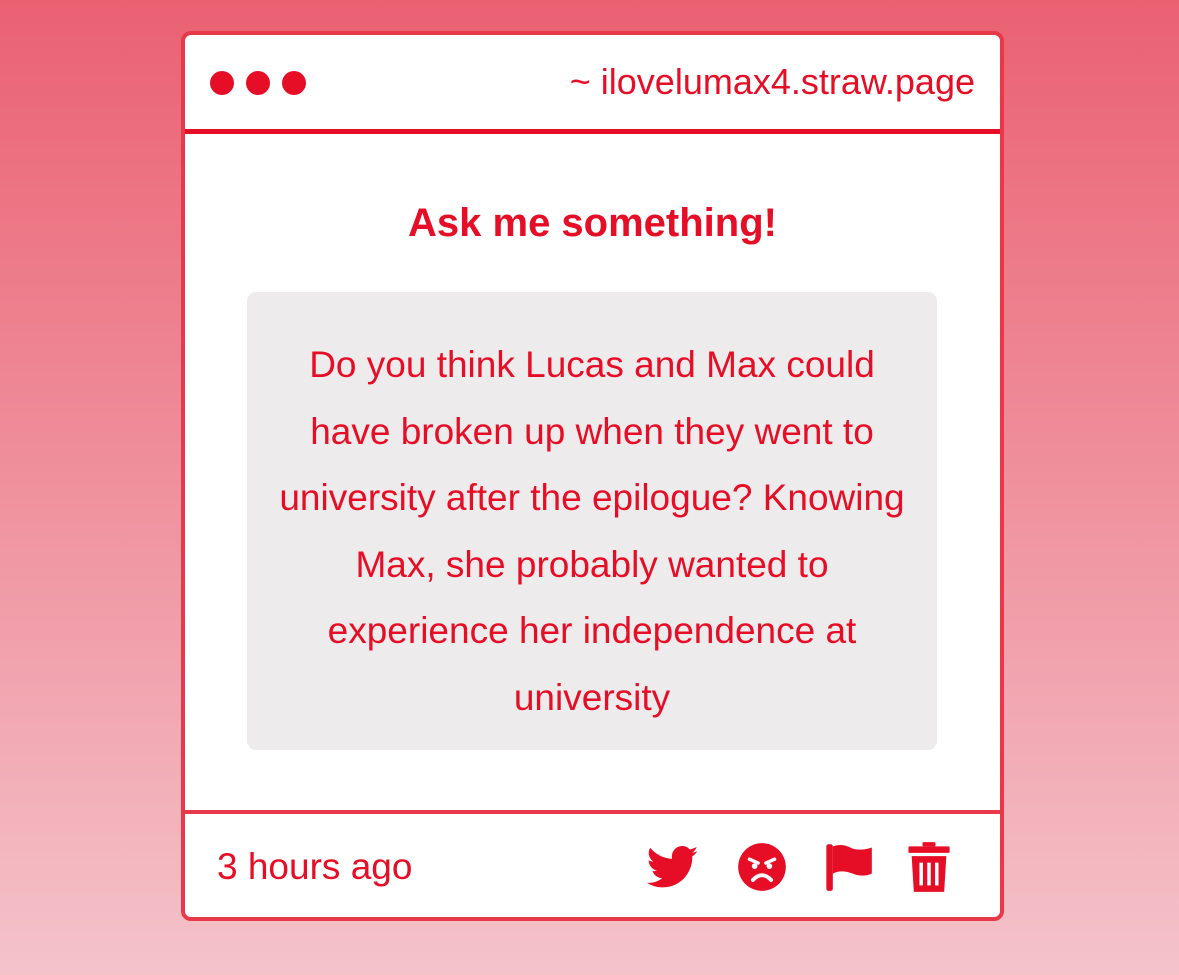  What do you see at coordinates (592, 865) in the screenshot?
I see `card-footer: 3 hours ago` at bounding box center [592, 865].